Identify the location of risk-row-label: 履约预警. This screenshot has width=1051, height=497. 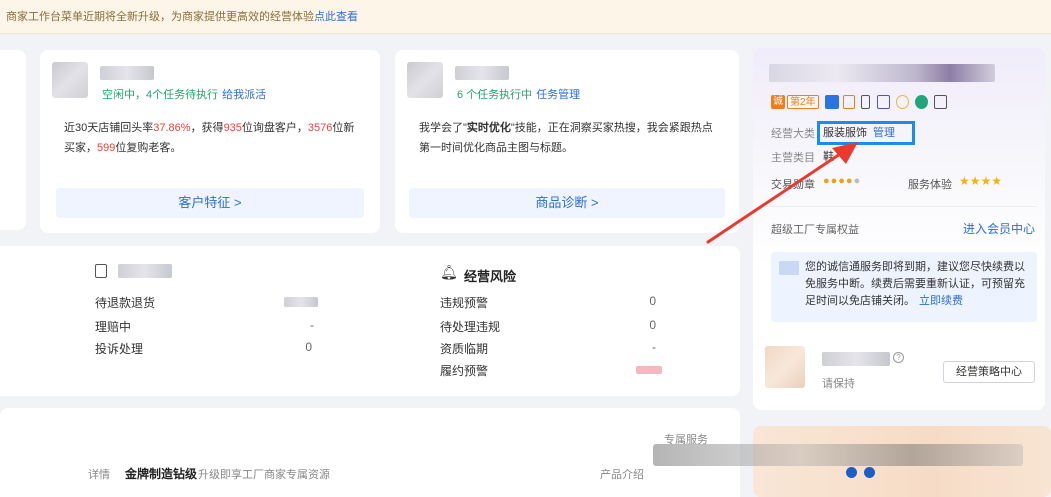
(464, 371).